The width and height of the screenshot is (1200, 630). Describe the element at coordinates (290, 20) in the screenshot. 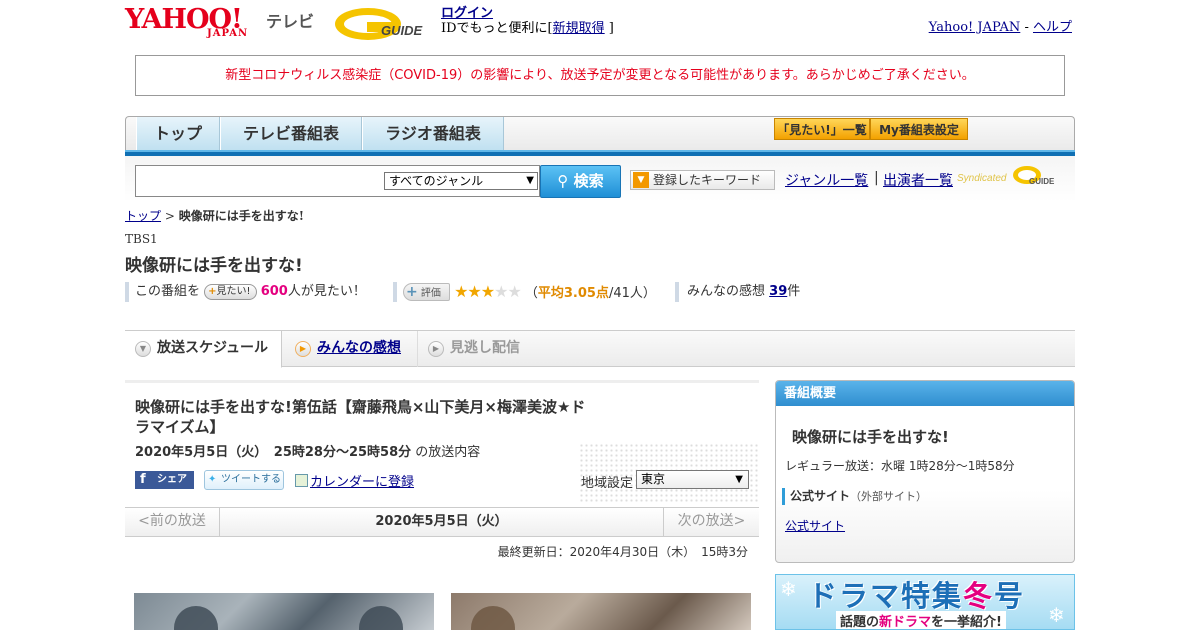

I see `tv-logo-label: テレビ` at that location.